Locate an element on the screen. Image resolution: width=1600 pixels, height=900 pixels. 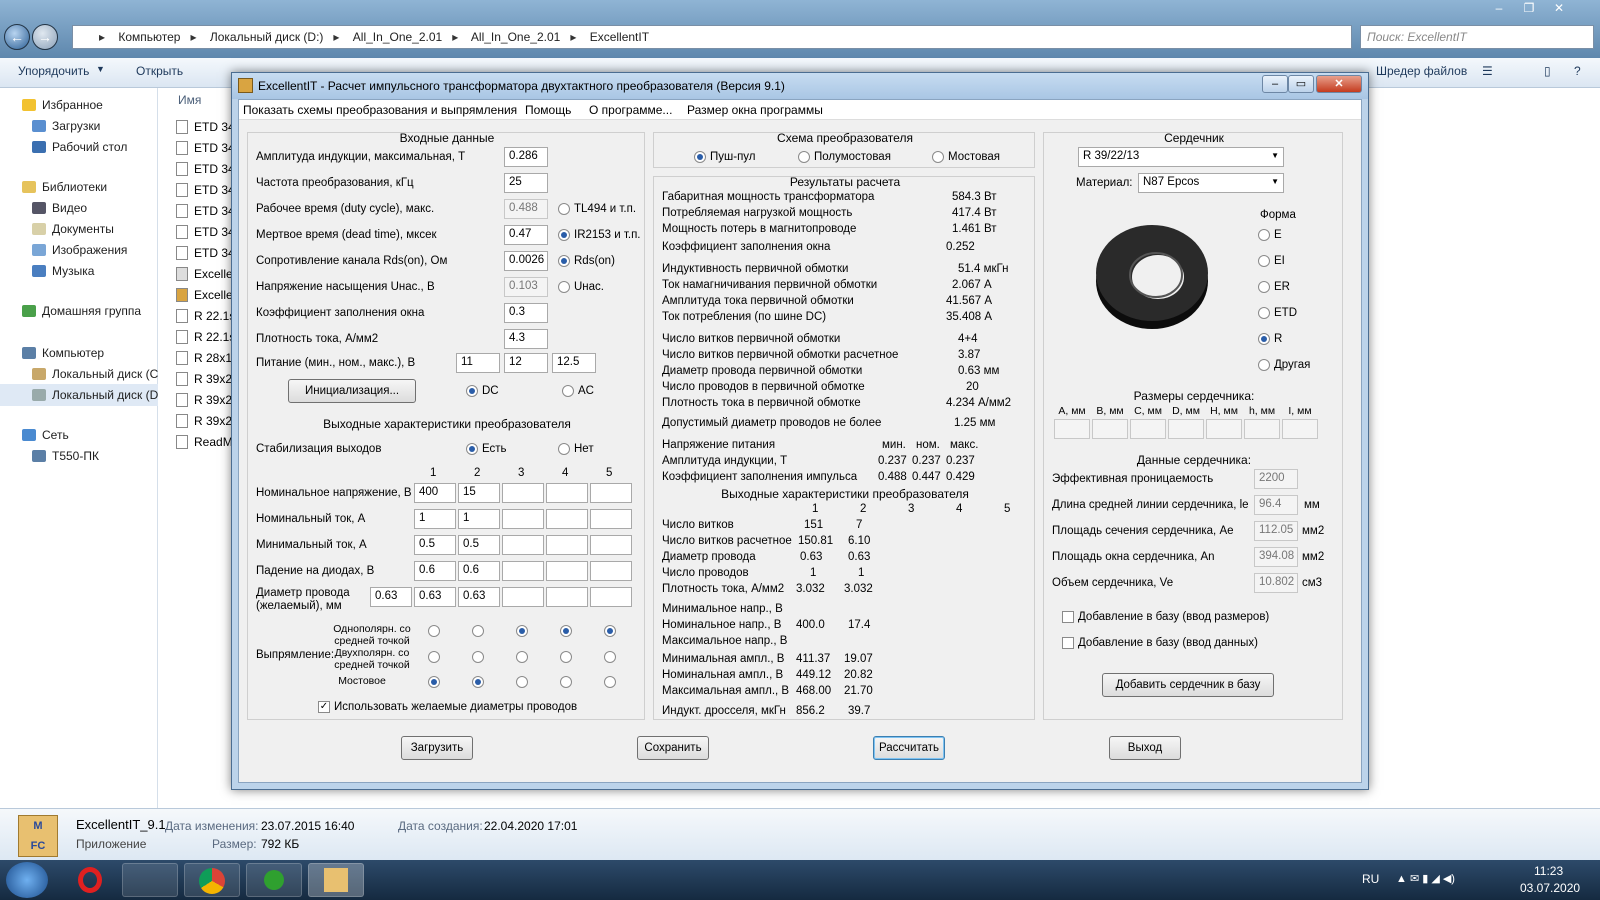
radio-dc is located at coordinates (472, 391).